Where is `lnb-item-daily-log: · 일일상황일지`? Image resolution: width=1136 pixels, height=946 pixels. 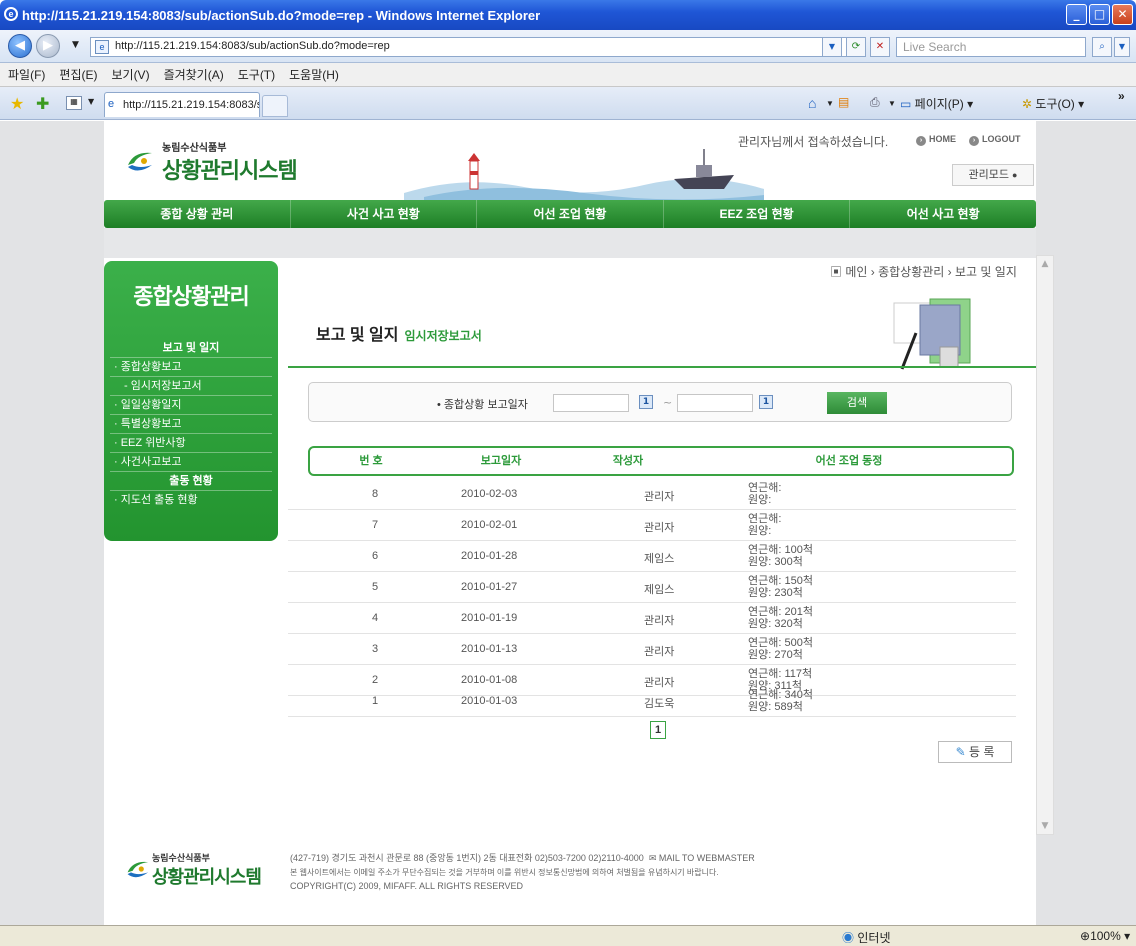 lnb-item-daily-log: · 일일상황일지 is located at coordinates (191, 404).